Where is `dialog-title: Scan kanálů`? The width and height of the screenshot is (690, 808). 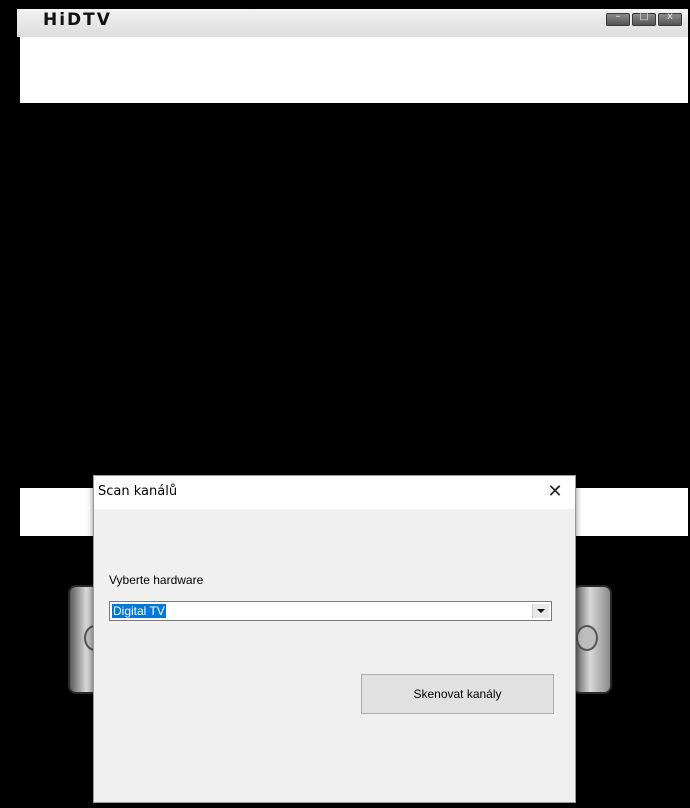
dialog-title: Scan kanálů is located at coordinates (138, 491).